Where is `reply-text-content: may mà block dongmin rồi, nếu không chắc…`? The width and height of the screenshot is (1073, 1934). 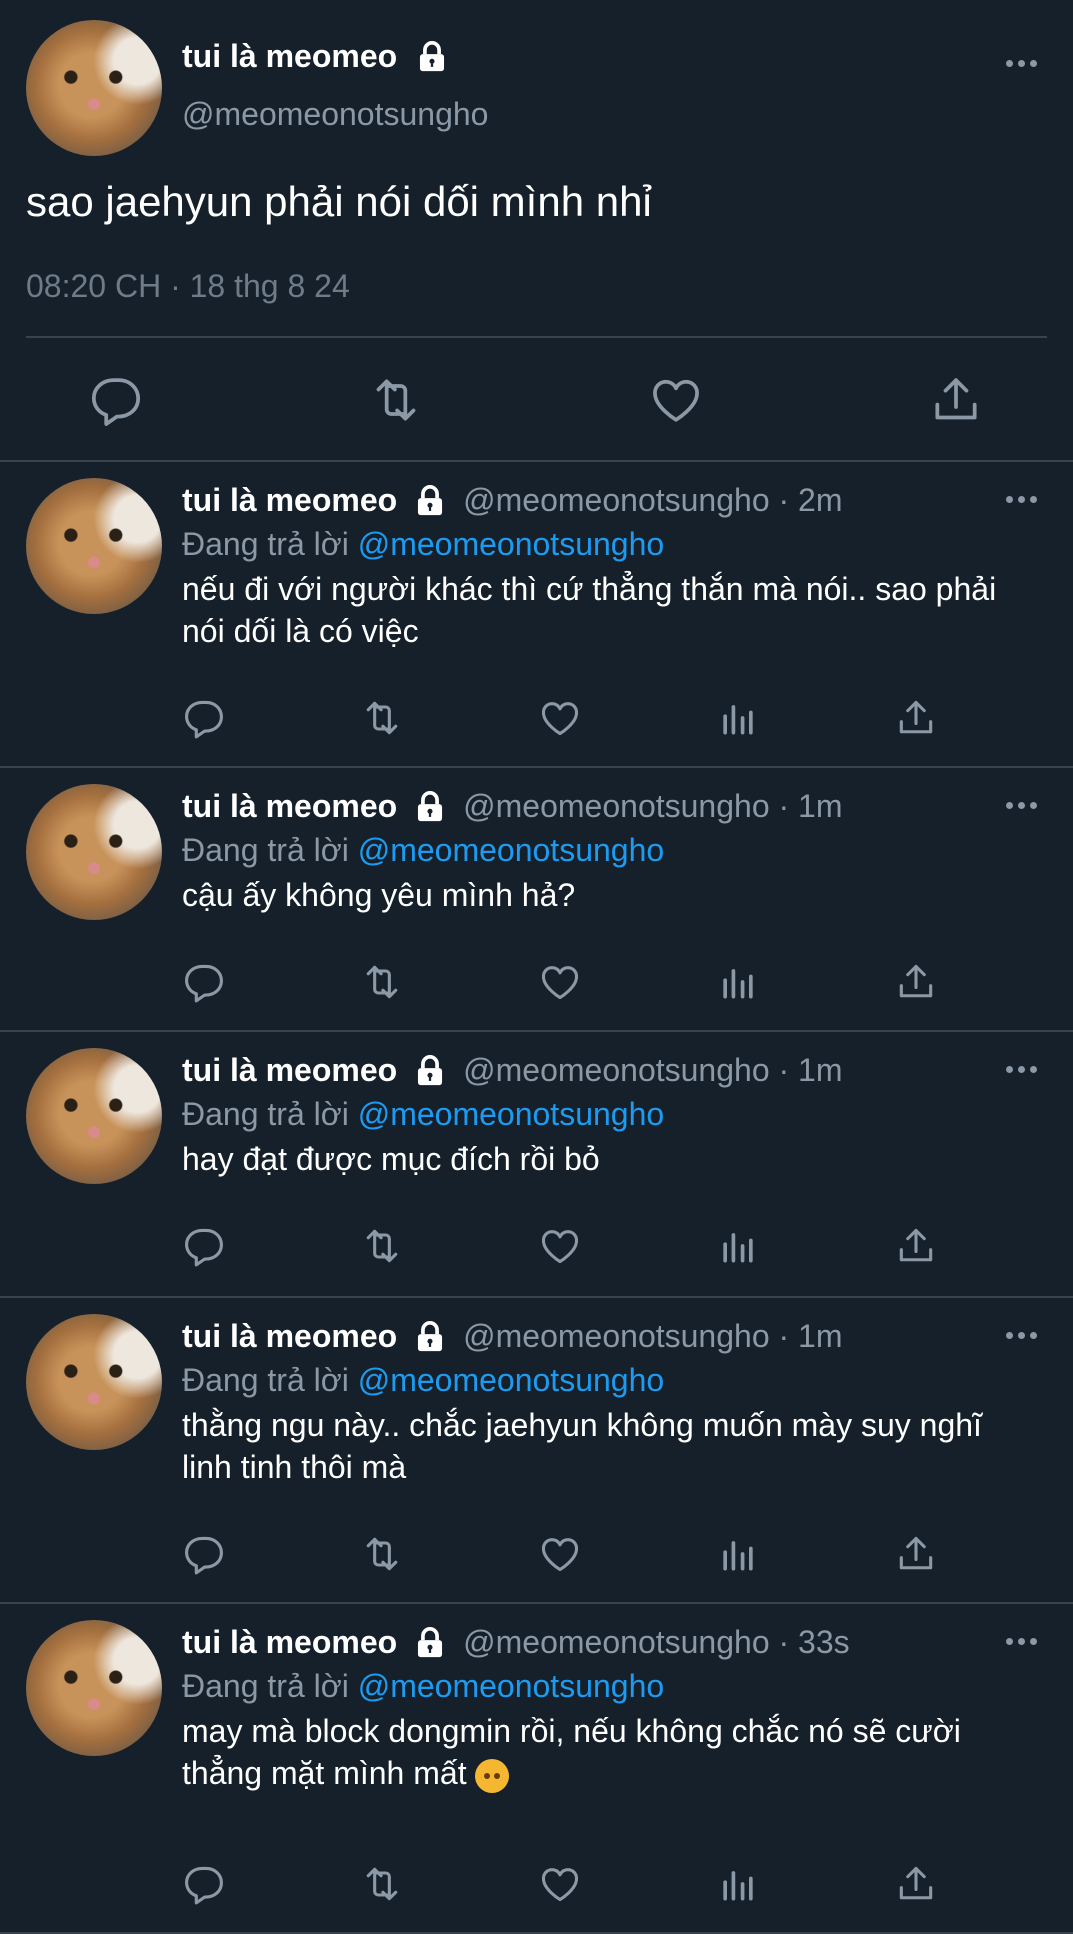 reply-text-content: may mà block dongmin rồi, nếu không chắc… is located at coordinates (571, 1752).